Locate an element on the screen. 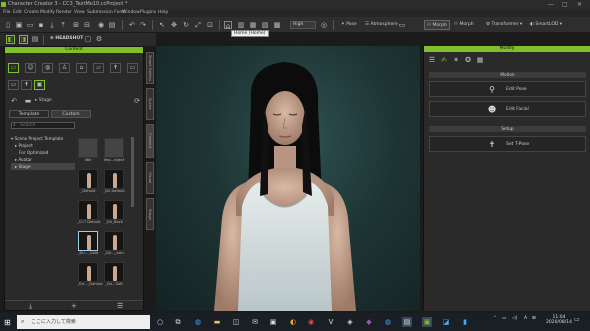 The width and height of the screenshot is (590, 331). smartlod-button: ◐ SmartLOD ▾ is located at coordinates (546, 25).